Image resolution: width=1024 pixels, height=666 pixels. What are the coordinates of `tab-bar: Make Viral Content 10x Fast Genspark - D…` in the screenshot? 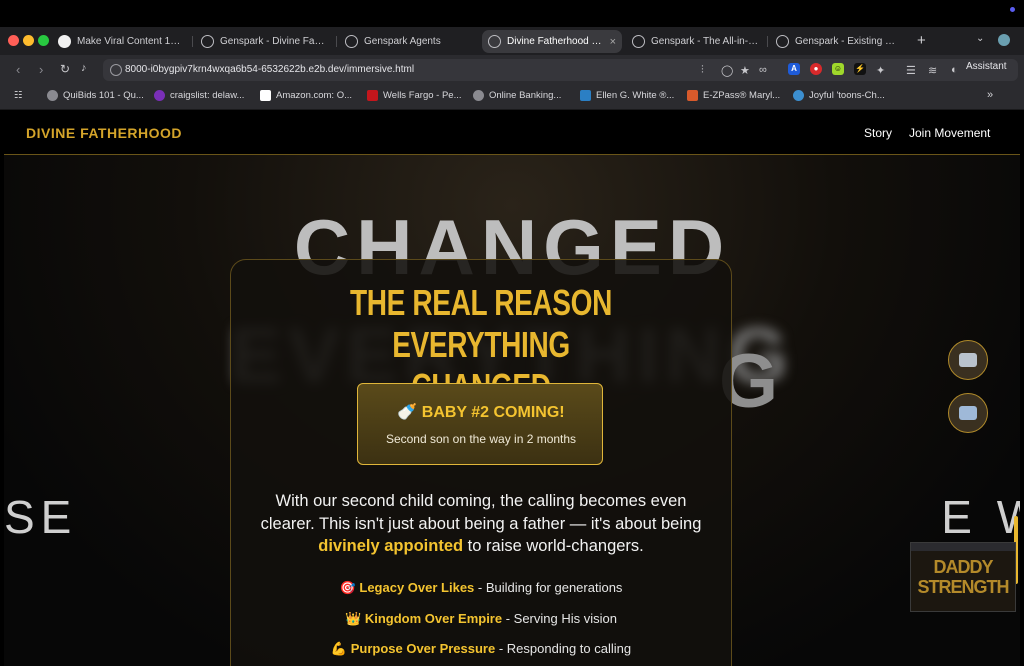 It's located at (512, 41).